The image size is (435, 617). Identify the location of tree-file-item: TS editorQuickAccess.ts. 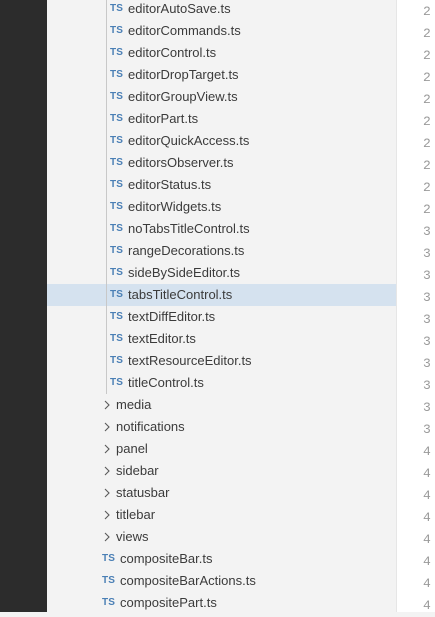
(221, 141).